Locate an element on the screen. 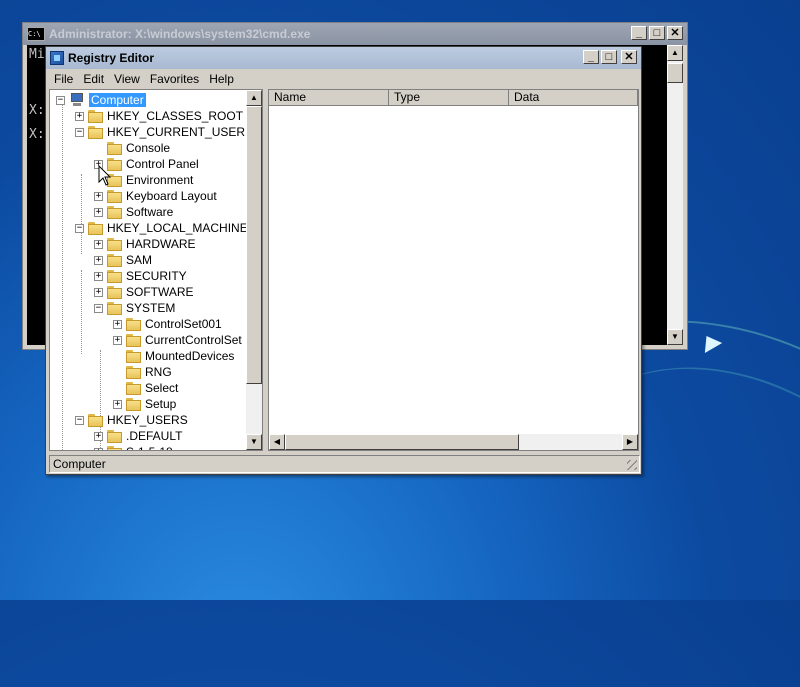  regedit-close-button: ✕ is located at coordinates (629, 57).